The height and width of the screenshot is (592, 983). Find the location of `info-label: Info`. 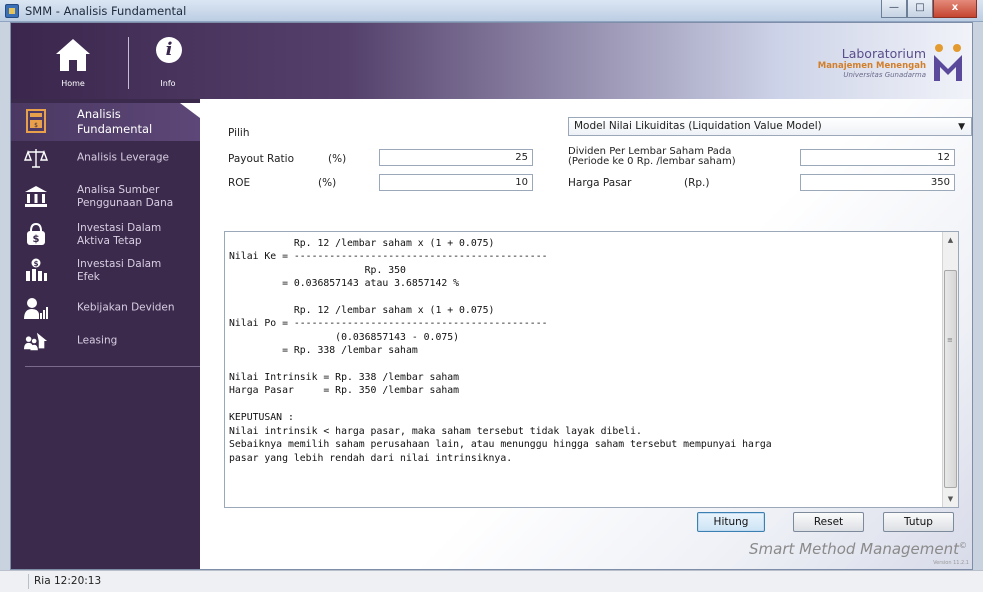

info-label: Info is located at coordinates (168, 83).